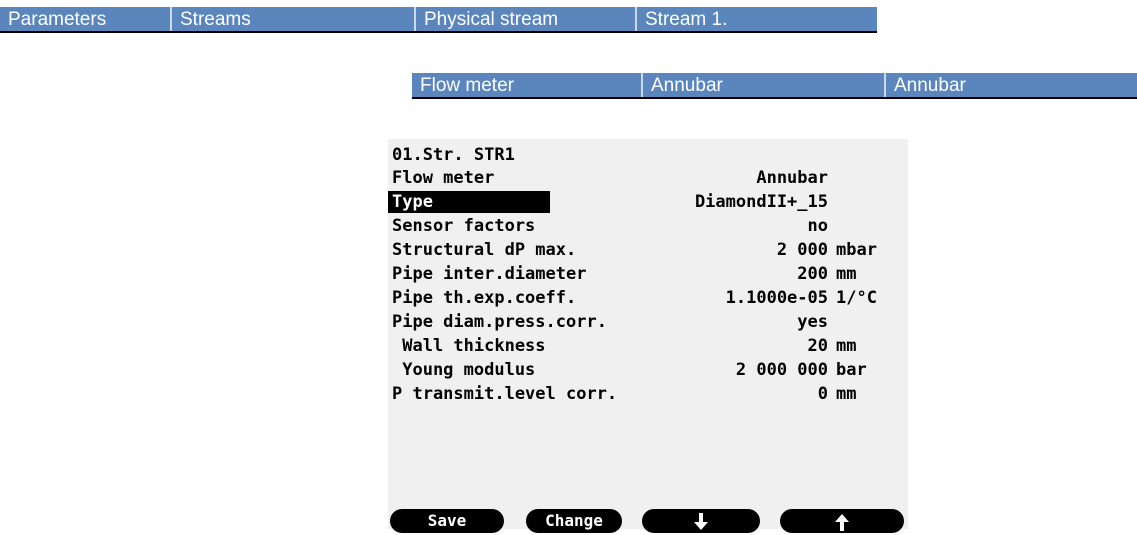  What do you see at coordinates (781, 370) in the screenshot?
I see `lcd-row-value: 2 000 000` at bounding box center [781, 370].